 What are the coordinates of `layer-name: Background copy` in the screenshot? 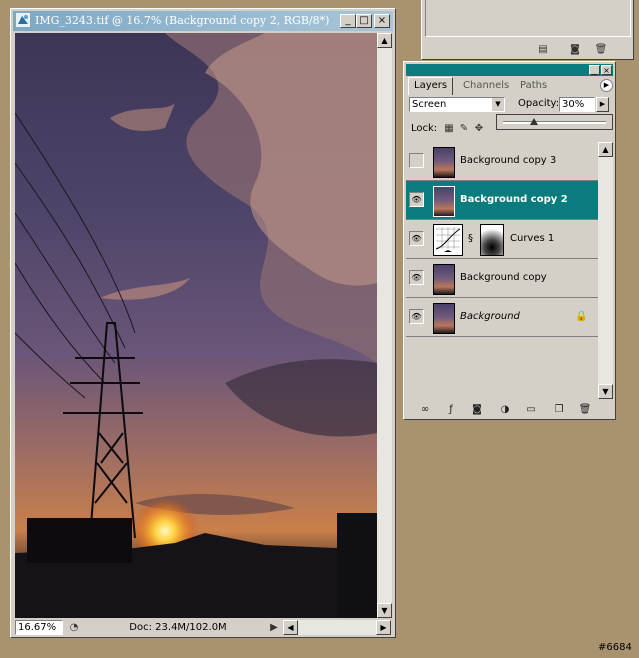 It's located at (503, 277).